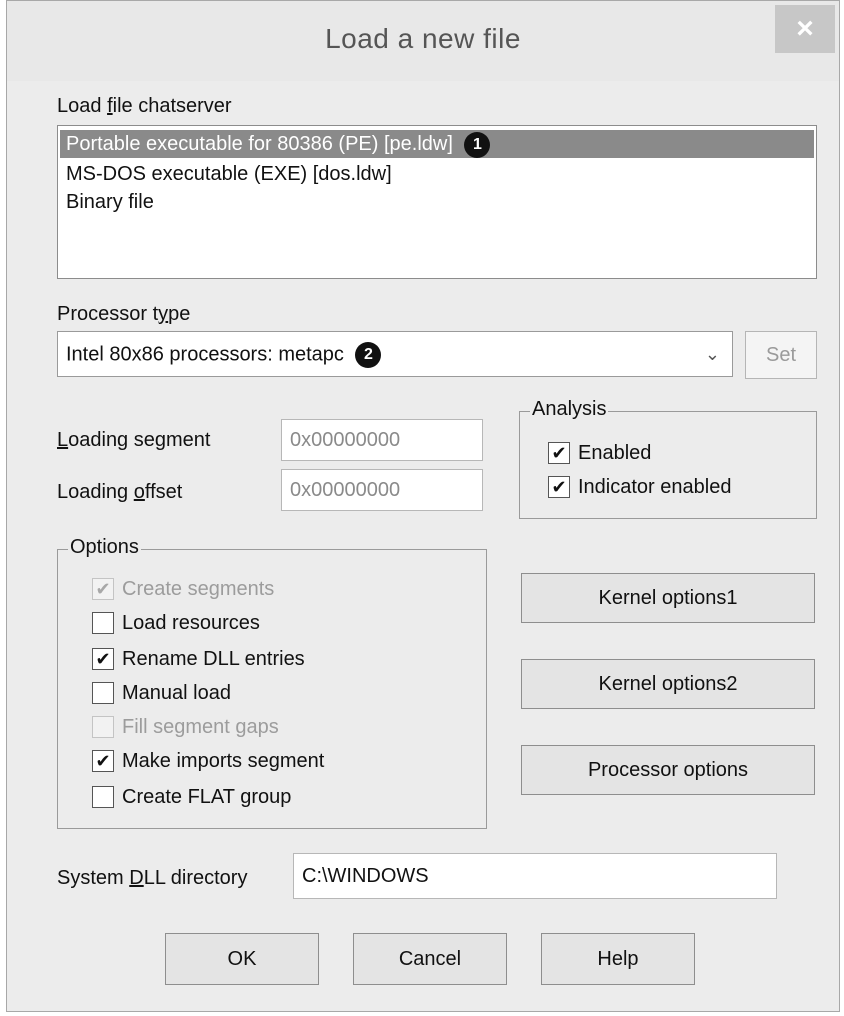 Image resolution: width=844 pixels, height=1016 pixels. What do you see at coordinates (615, 452) in the screenshot?
I see `checkbox-label: Enabled` at bounding box center [615, 452].